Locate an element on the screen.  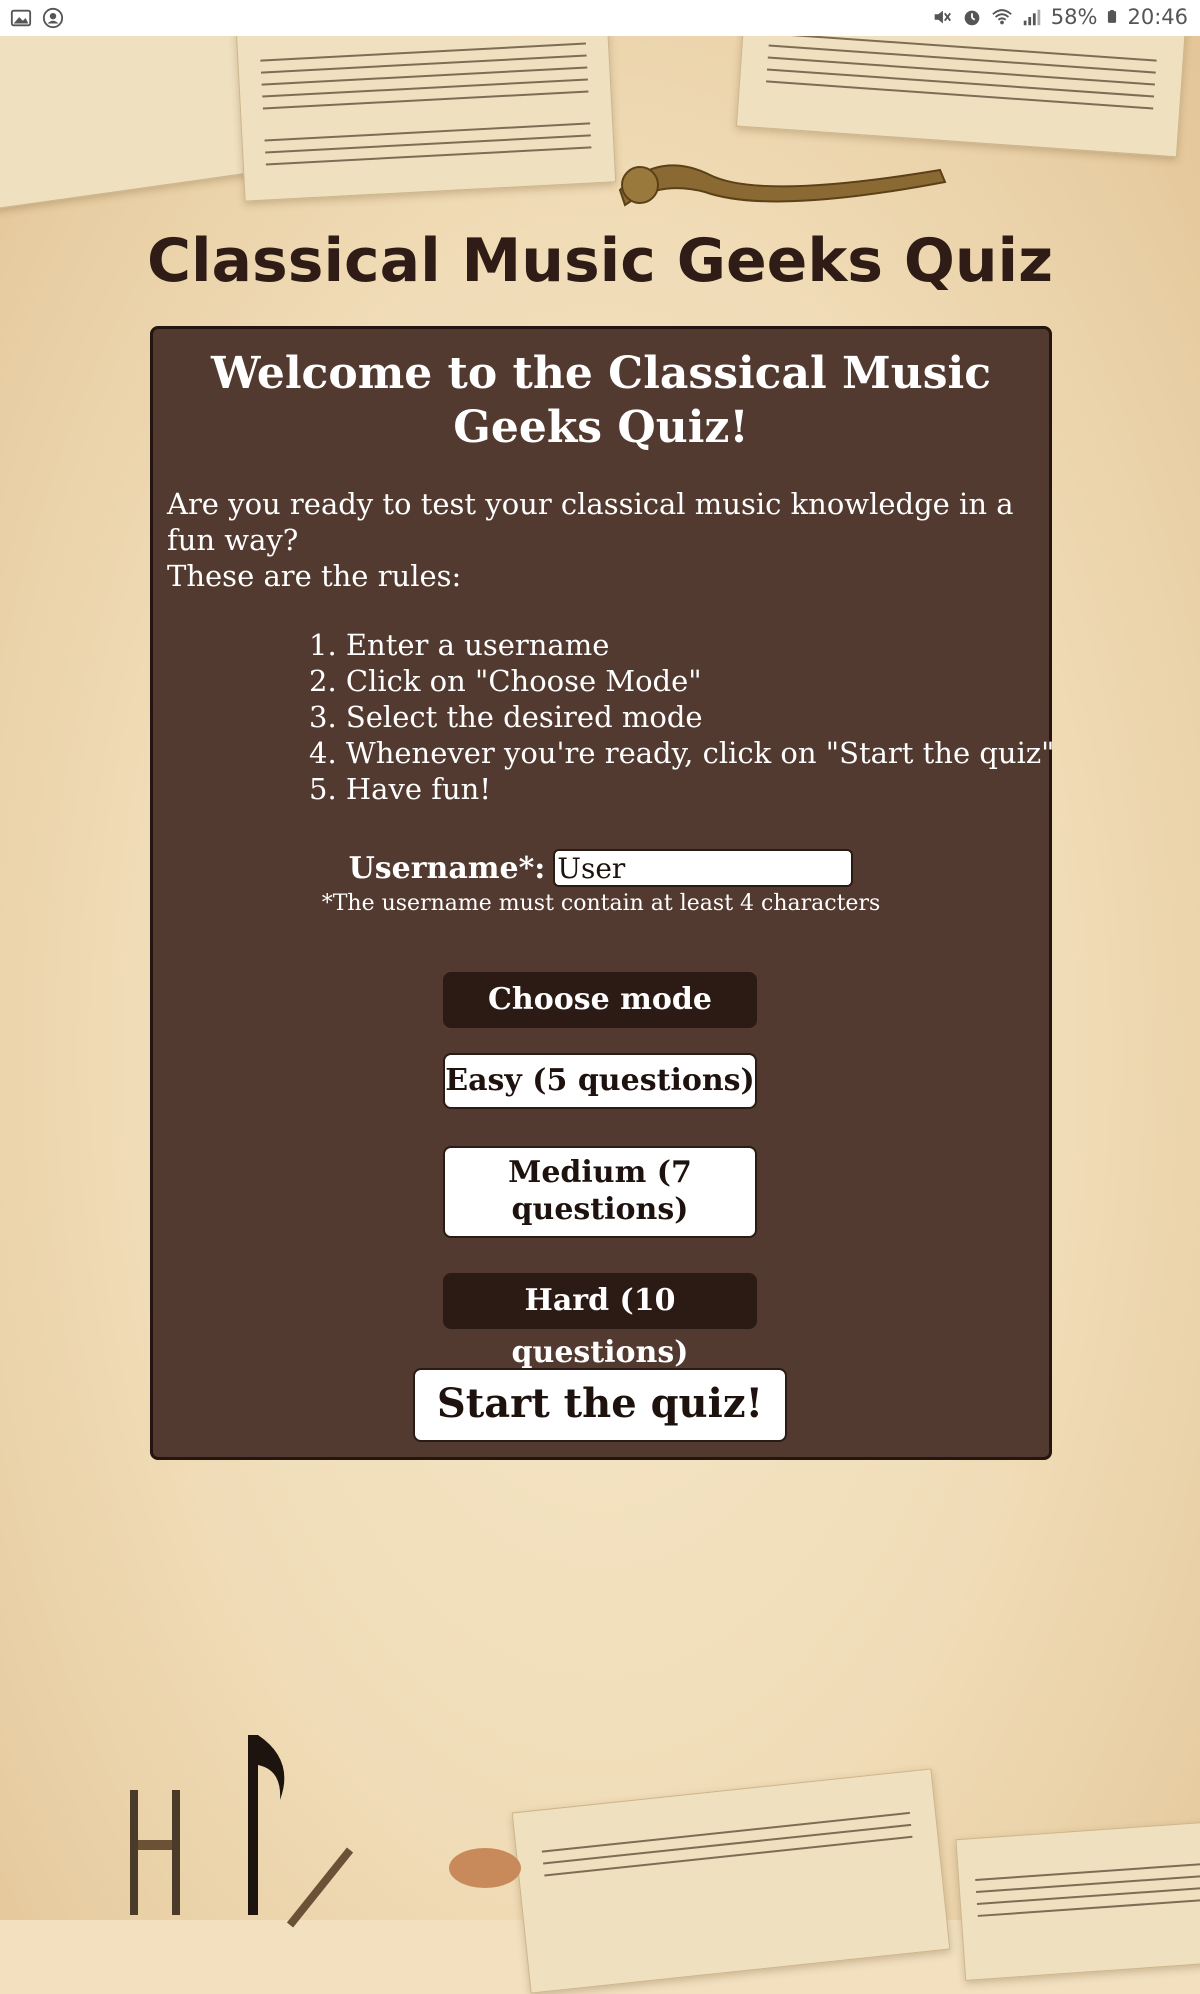
clock: 20:46 is located at coordinates (1157, 17).